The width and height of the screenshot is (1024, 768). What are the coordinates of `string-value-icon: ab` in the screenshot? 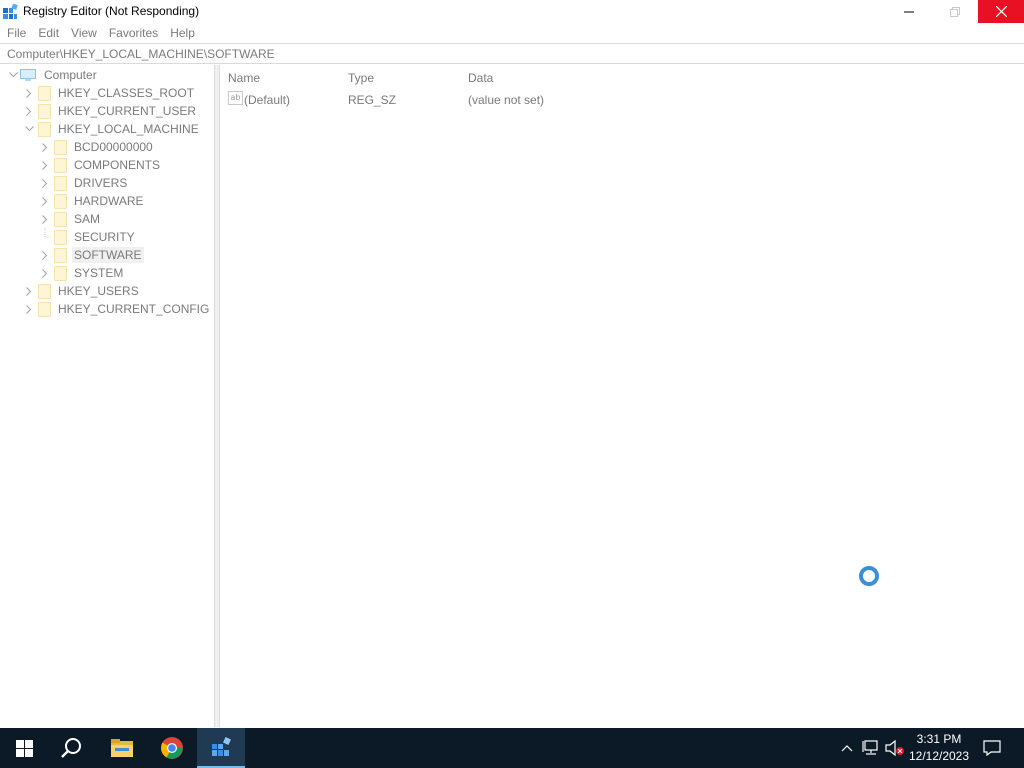 It's located at (235, 98).